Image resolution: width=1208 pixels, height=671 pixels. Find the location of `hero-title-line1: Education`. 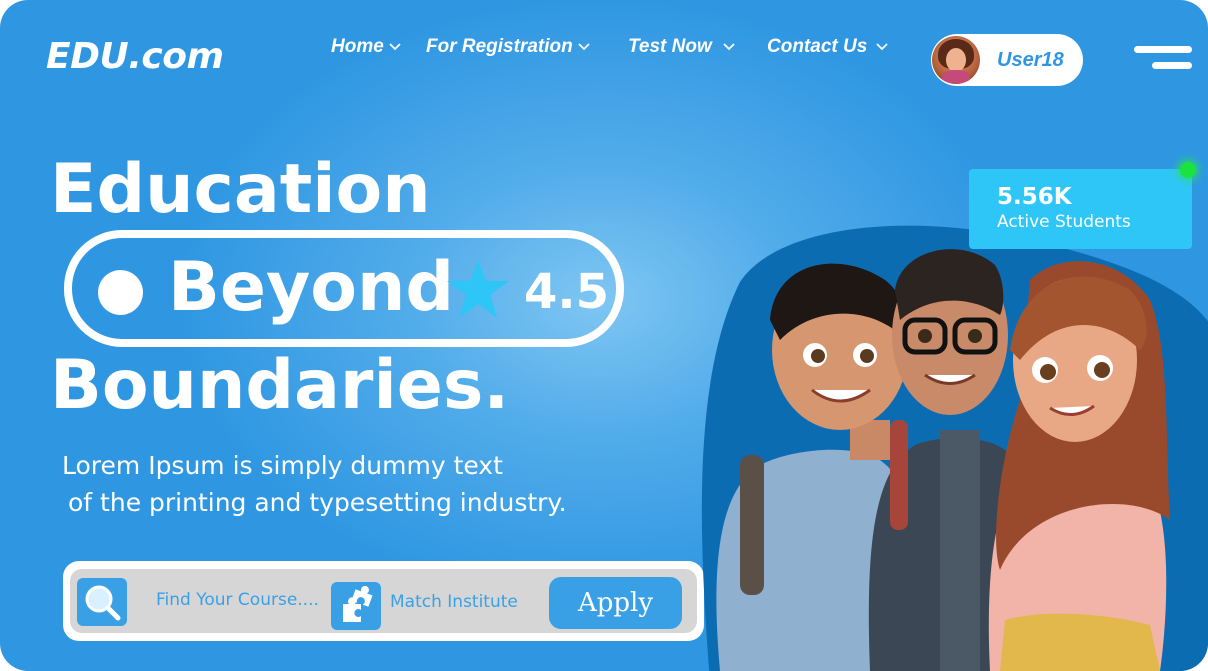

hero-title-line1: Education is located at coordinates (240, 189).